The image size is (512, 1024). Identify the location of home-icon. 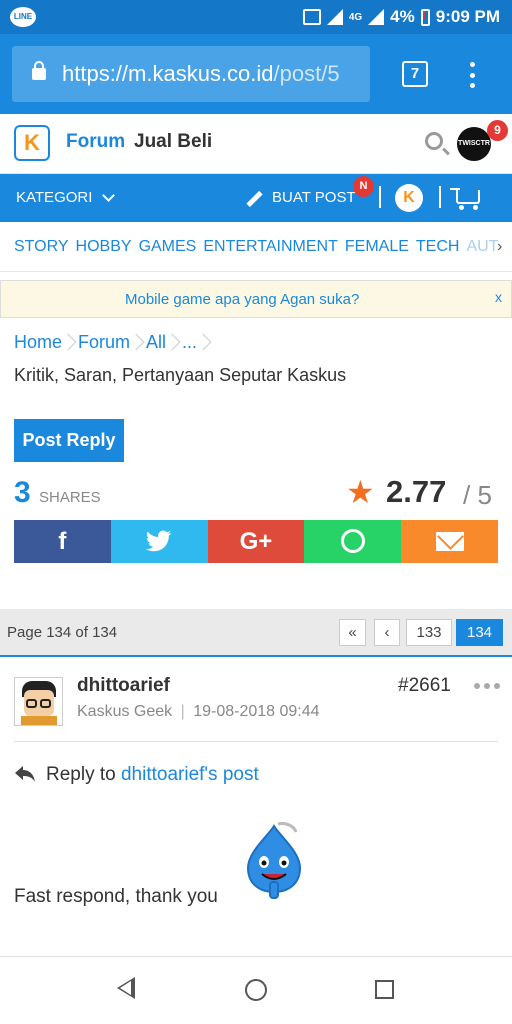
(256, 990).